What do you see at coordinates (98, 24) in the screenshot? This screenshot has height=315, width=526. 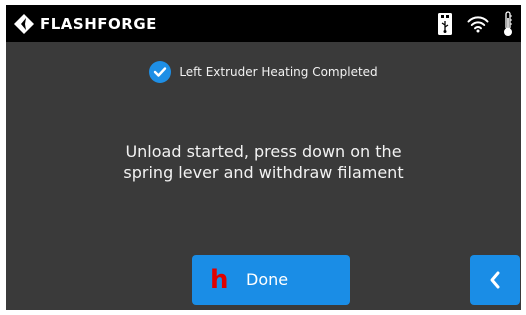 I see `brand-name: FLASHFORGE` at bounding box center [98, 24].